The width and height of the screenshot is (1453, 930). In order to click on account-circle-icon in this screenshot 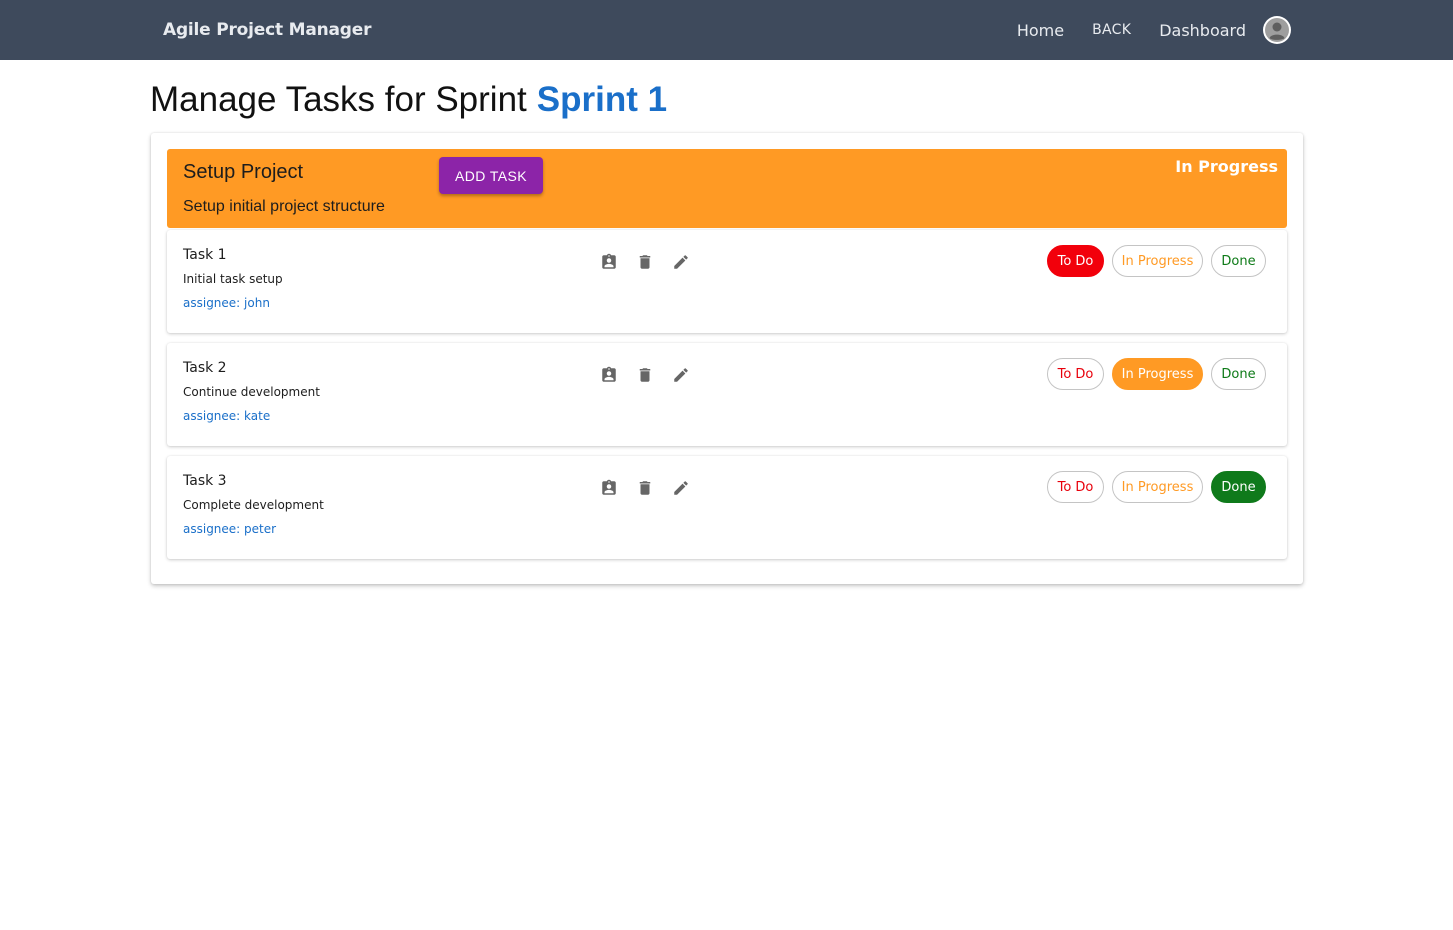, I will do `click(1277, 30)`.